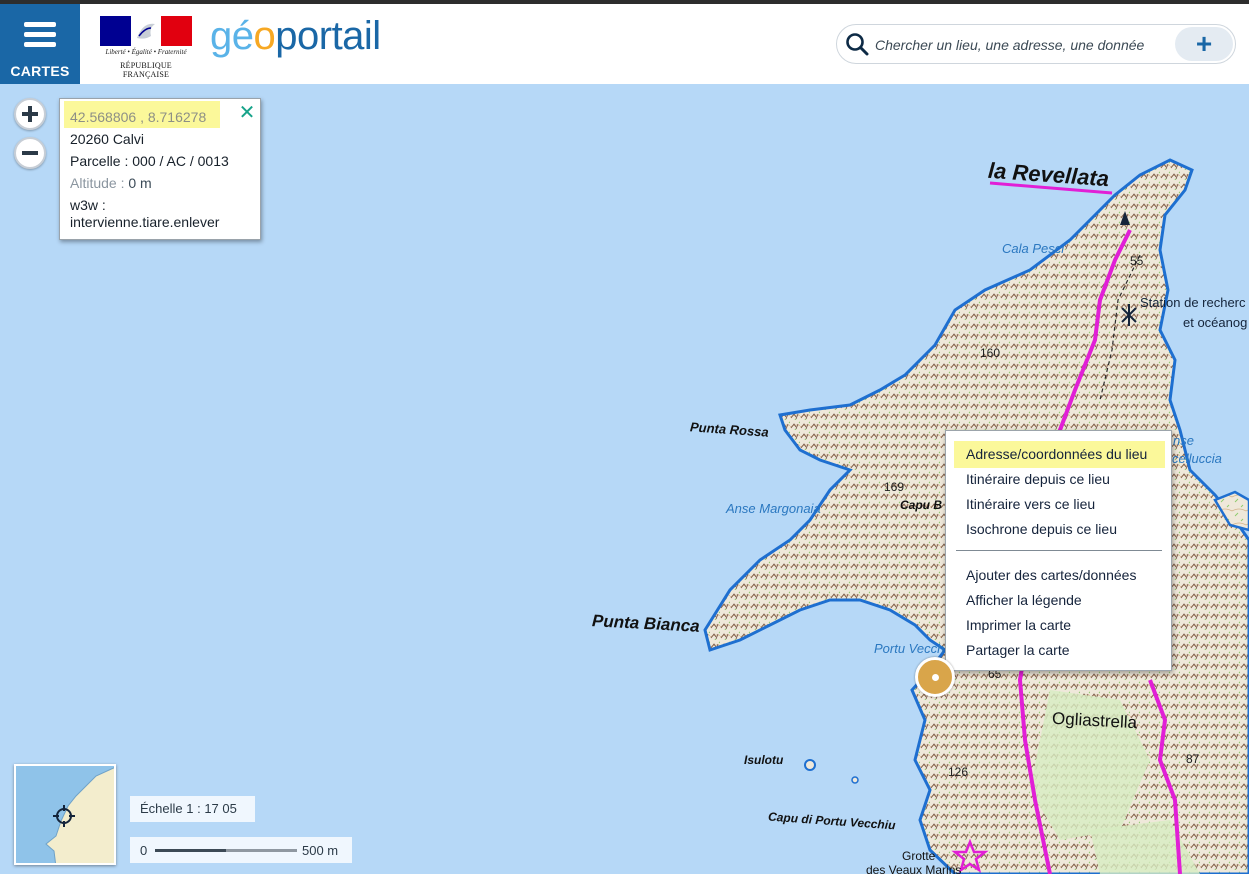  What do you see at coordinates (909, 648) in the screenshot?
I see `map-label-portu-vecch: Portu Vecch` at bounding box center [909, 648].